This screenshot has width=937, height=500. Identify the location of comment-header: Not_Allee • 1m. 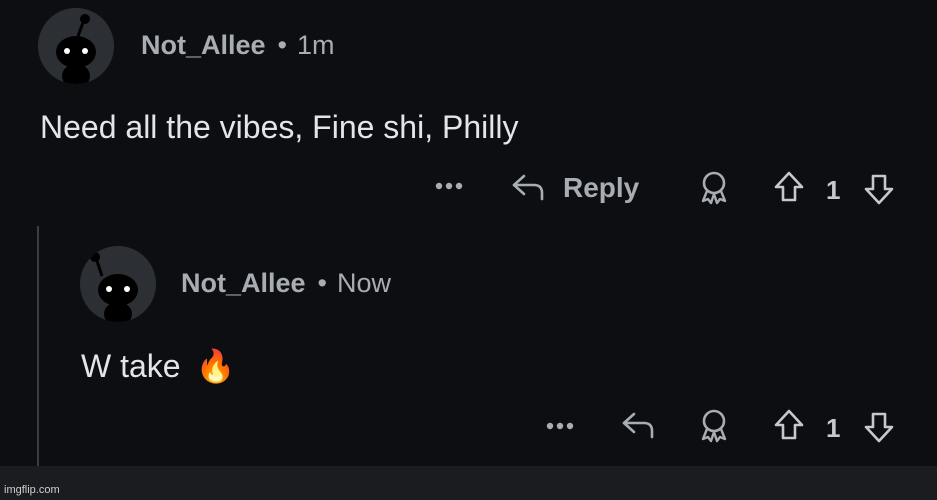
(238, 45).